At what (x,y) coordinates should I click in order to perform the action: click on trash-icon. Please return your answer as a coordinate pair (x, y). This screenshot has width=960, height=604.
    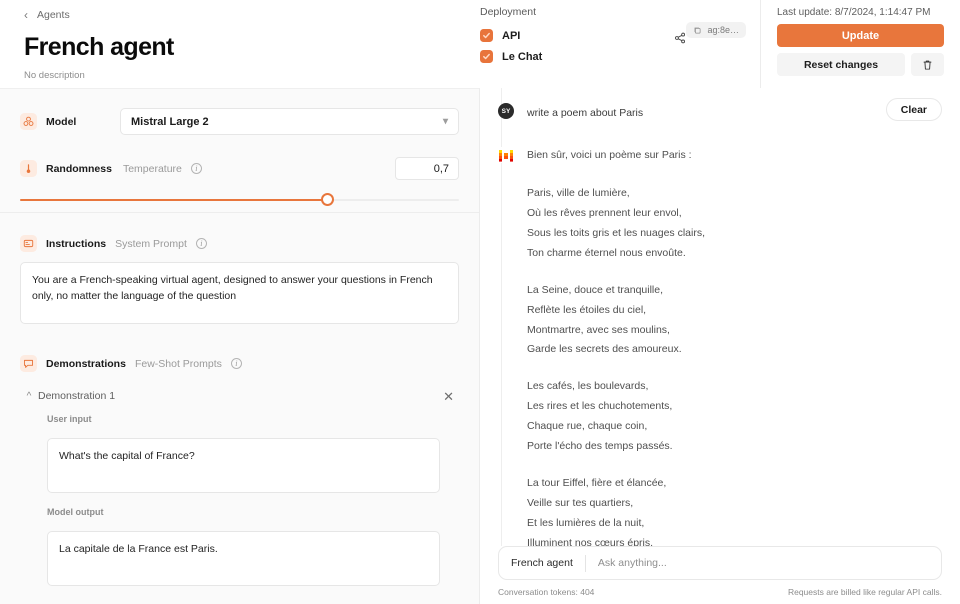
    Looking at the image, I should click on (927, 65).